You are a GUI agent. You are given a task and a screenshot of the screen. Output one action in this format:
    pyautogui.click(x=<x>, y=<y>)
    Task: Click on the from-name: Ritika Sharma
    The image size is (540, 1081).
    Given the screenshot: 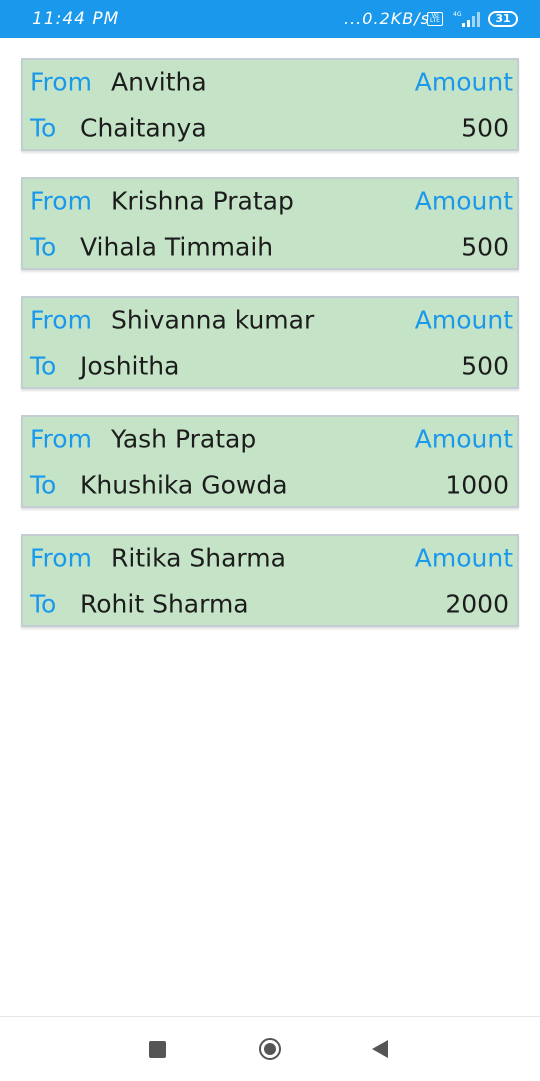 What is the action you would take?
    pyautogui.click(x=198, y=558)
    